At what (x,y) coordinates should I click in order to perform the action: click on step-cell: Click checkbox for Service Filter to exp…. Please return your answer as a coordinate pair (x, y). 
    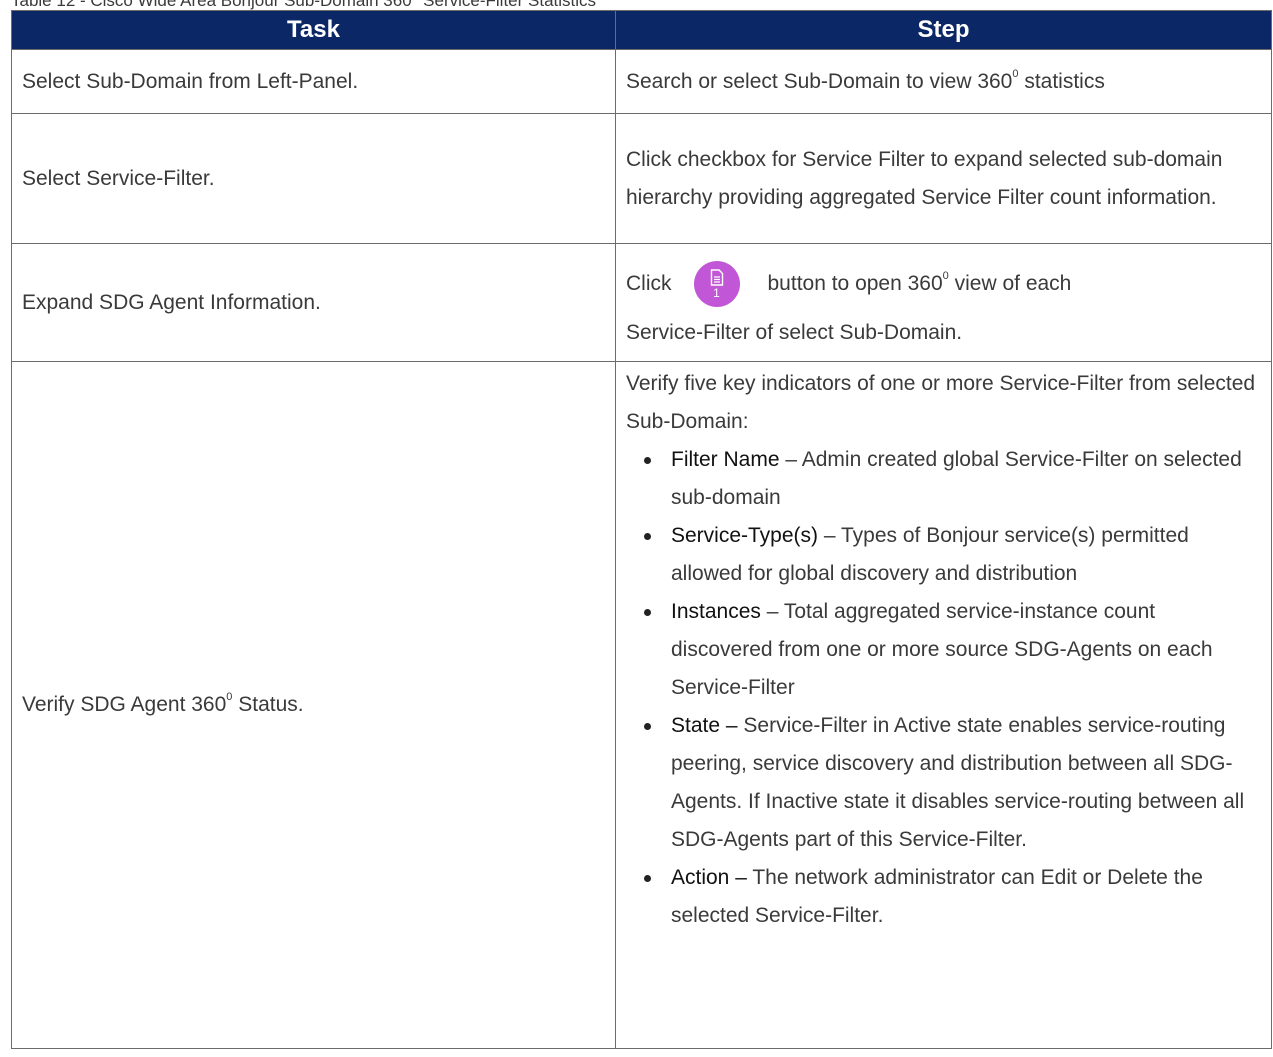
    Looking at the image, I should click on (943, 178).